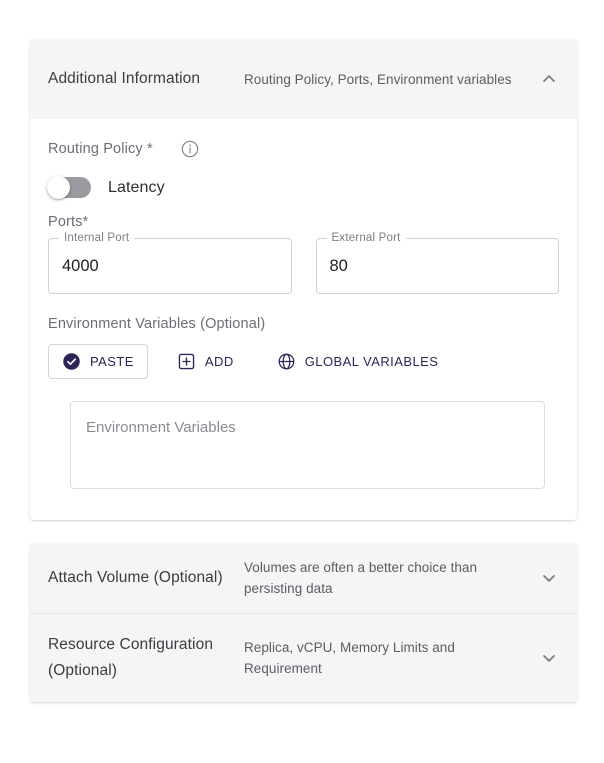 Image resolution: width=604 pixels, height=763 pixels. Describe the element at coordinates (136, 187) in the screenshot. I see `latency-switch-label: Latency` at that location.